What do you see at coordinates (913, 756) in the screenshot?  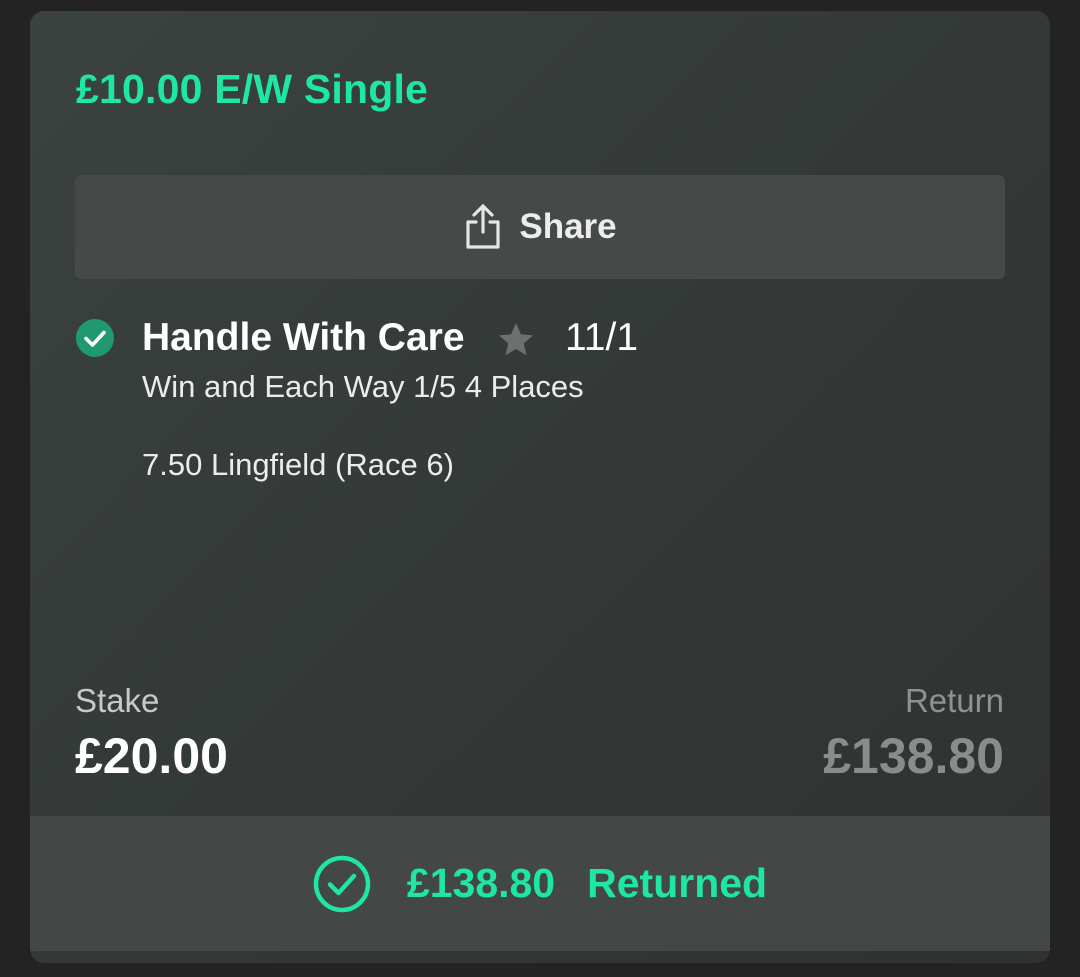 I see `return-value: £138.80` at bounding box center [913, 756].